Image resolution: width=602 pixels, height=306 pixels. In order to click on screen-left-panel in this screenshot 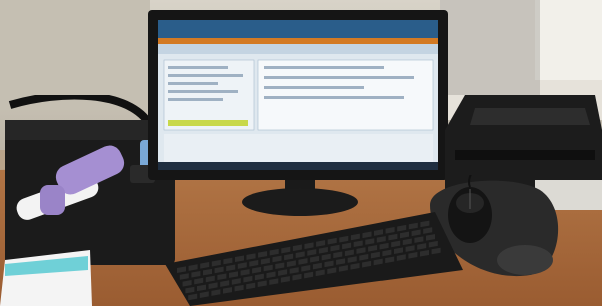, I will do `click(209, 95)`.